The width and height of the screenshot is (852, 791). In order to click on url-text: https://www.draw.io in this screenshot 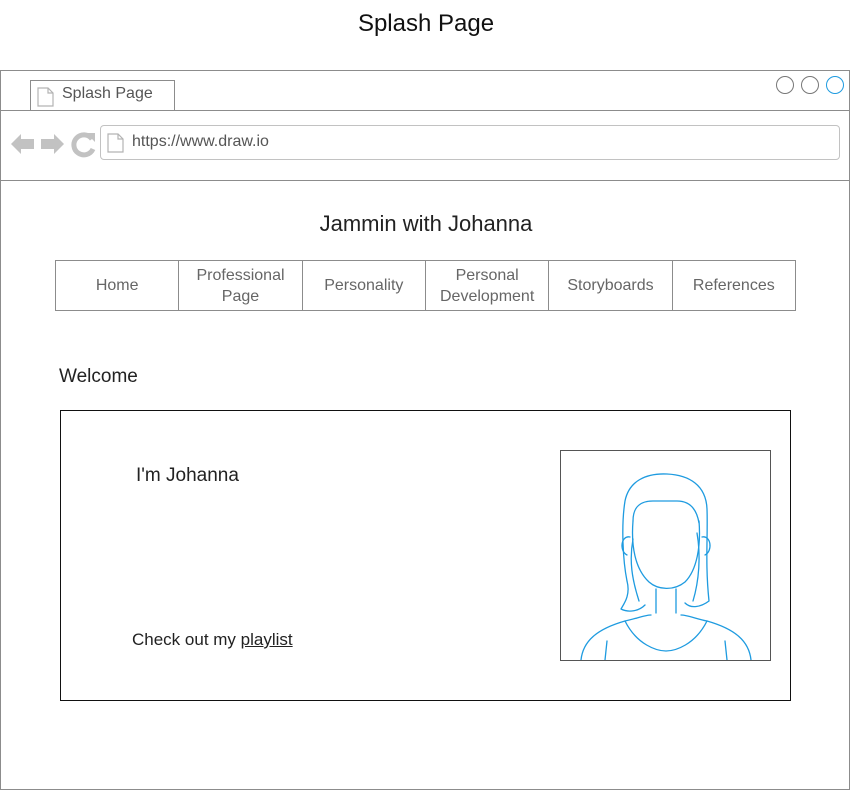, I will do `click(200, 142)`.